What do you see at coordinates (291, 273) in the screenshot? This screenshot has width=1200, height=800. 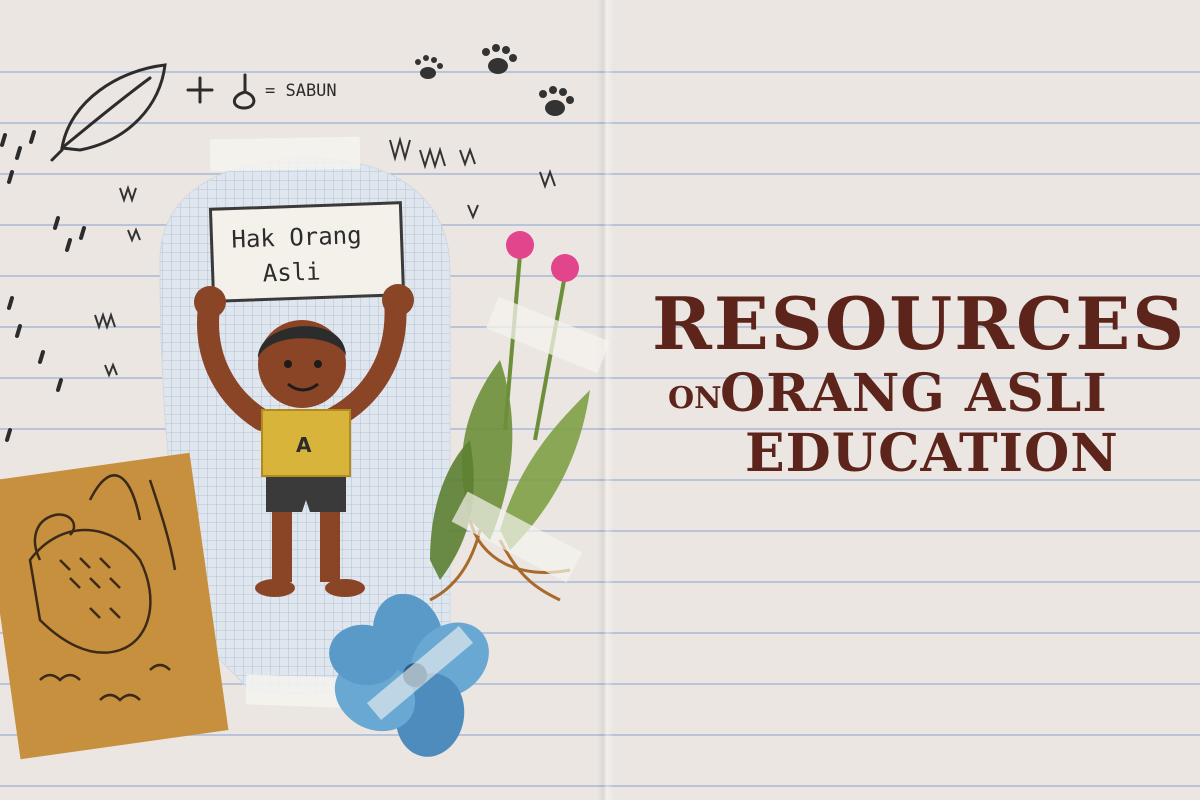 I see `sign-text-line2: Asli` at bounding box center [291, 273].